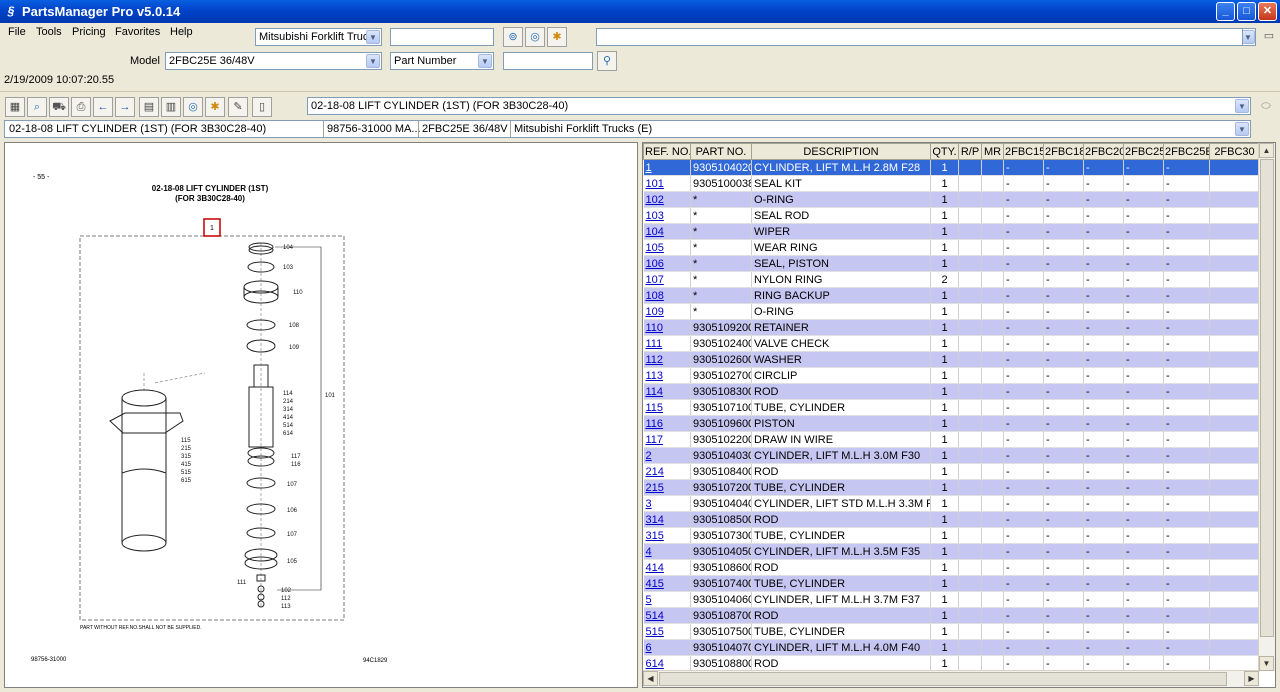  What do you see at coordinates (238, 107) in the screenshot?
I see `edit-note-icon: ✎` at bounding box center [238, 107].